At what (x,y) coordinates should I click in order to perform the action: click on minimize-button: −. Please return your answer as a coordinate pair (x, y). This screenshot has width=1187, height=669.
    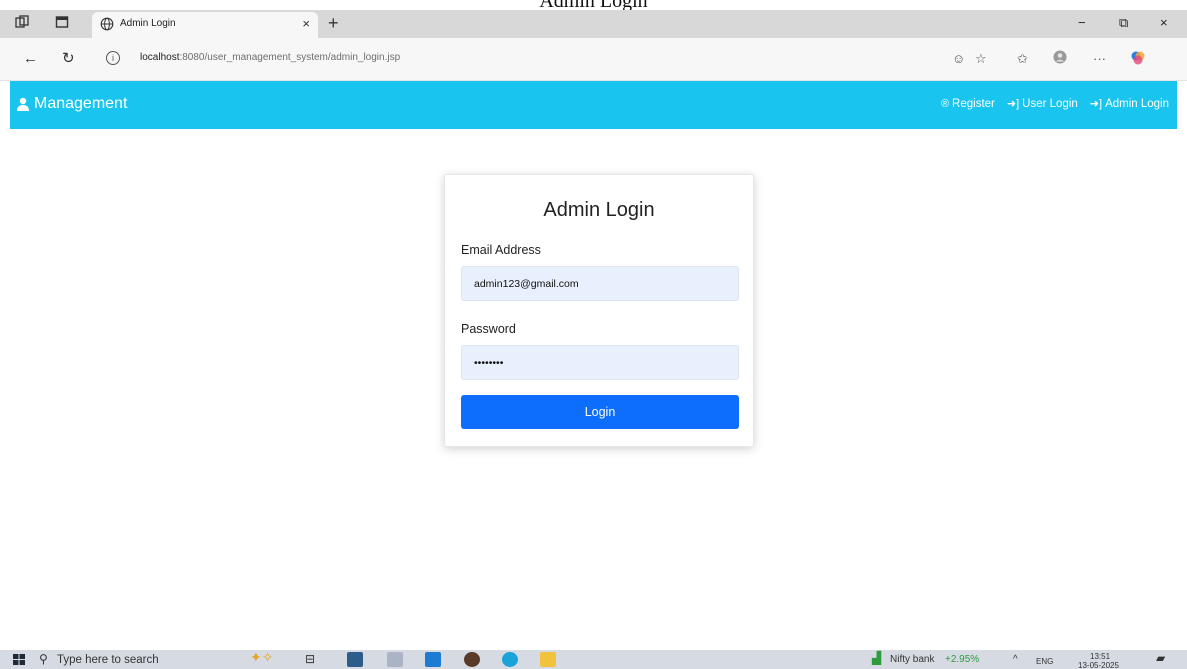
    Looking at the image, I should click on (1082, 23).